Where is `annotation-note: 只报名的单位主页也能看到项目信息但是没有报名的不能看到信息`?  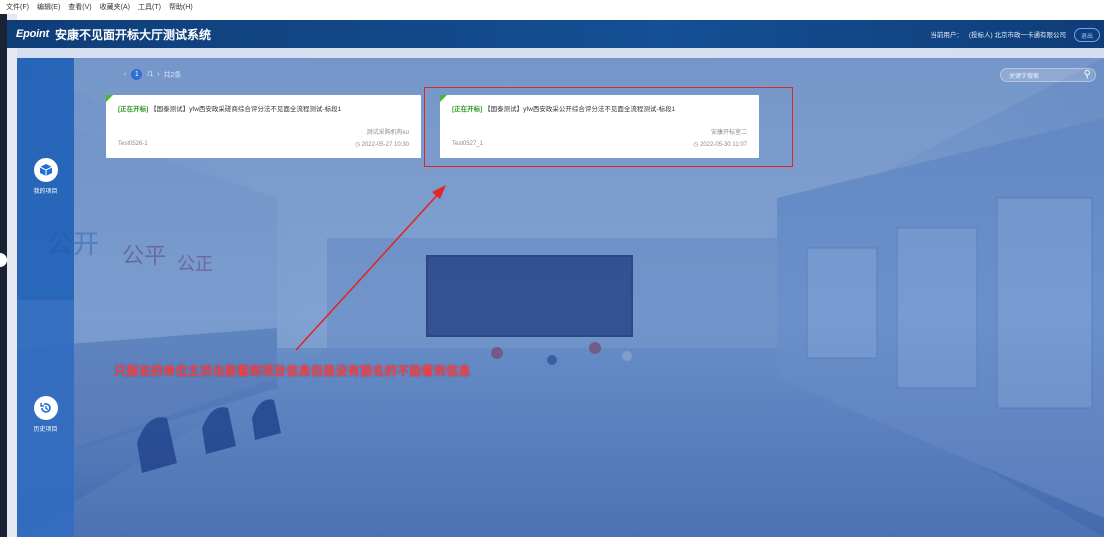
annotation-note: 只报名的单位主页也能看到项目信息但是没有报名的不能看到信息 is located at coordinates (292, 371).